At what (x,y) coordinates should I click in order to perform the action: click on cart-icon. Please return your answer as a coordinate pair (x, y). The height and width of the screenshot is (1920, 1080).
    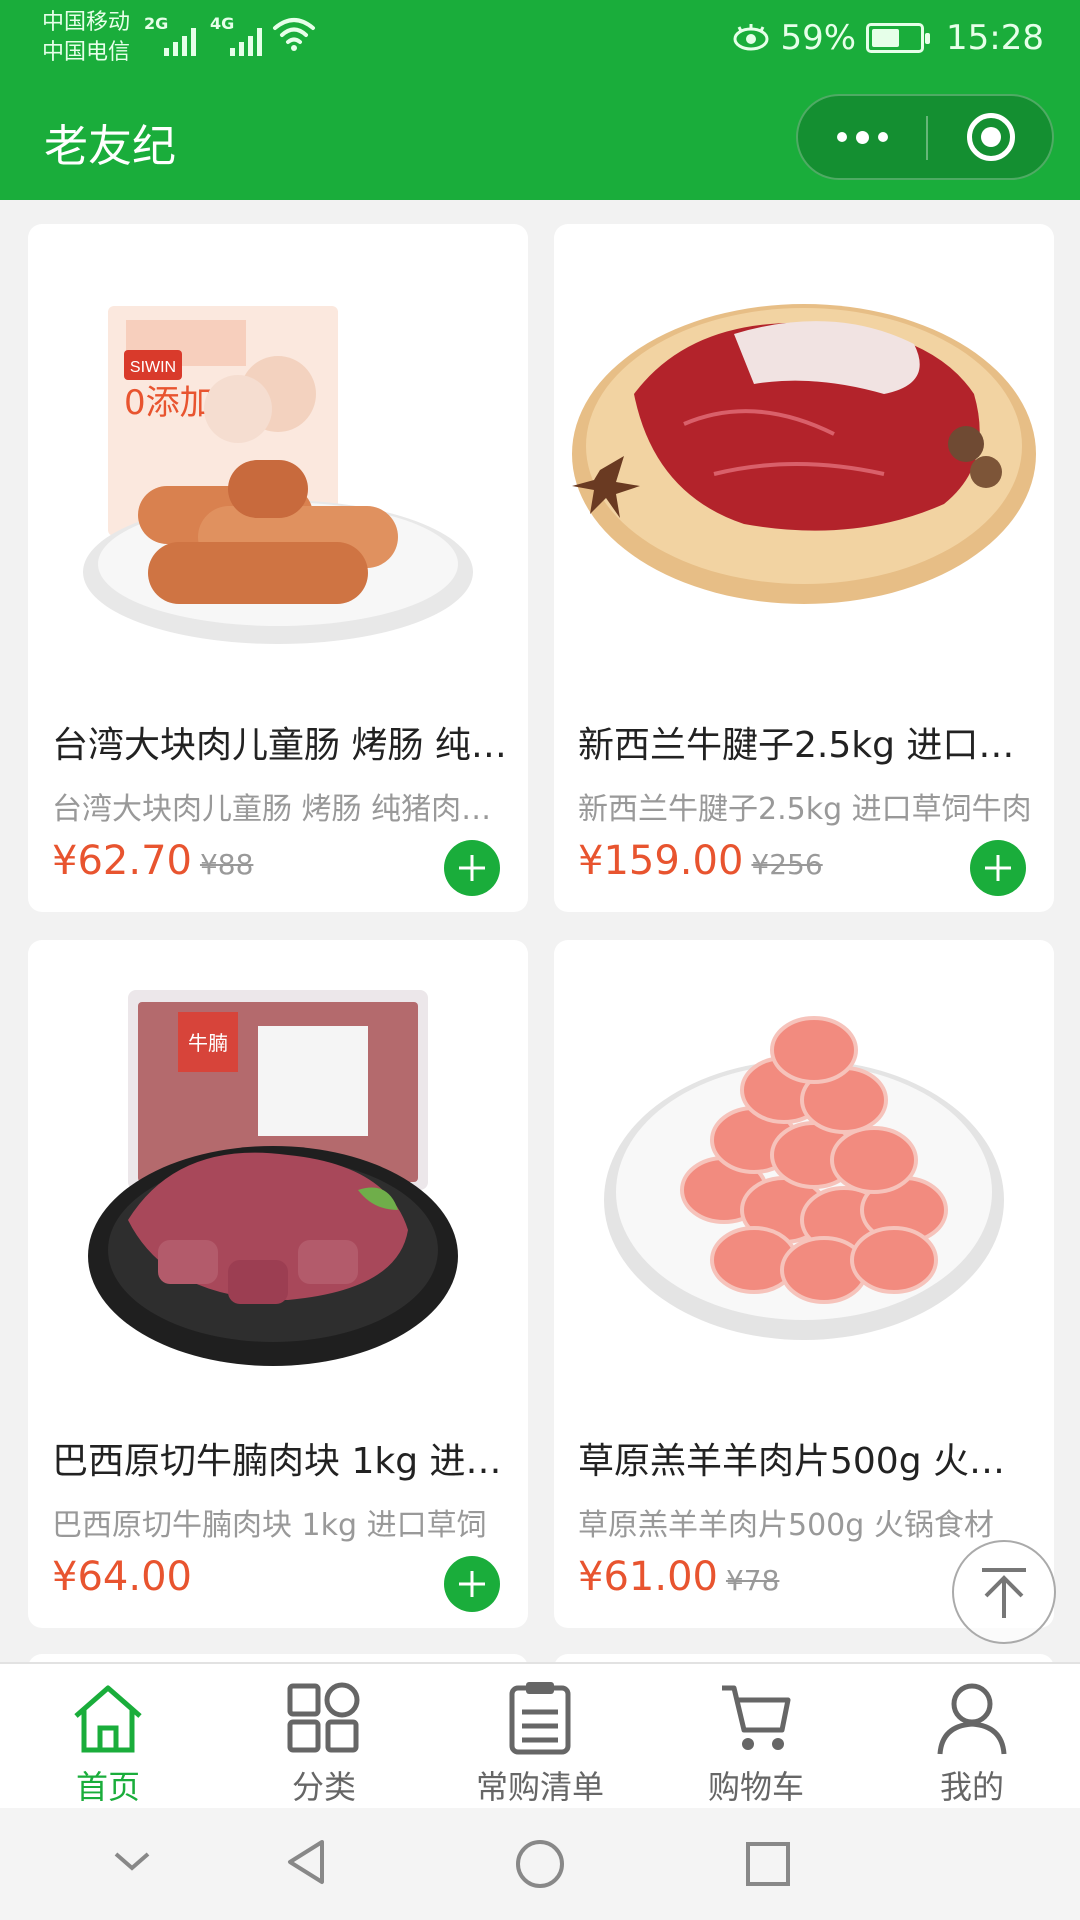
    Looking at the image, I should click on (756, 1717).